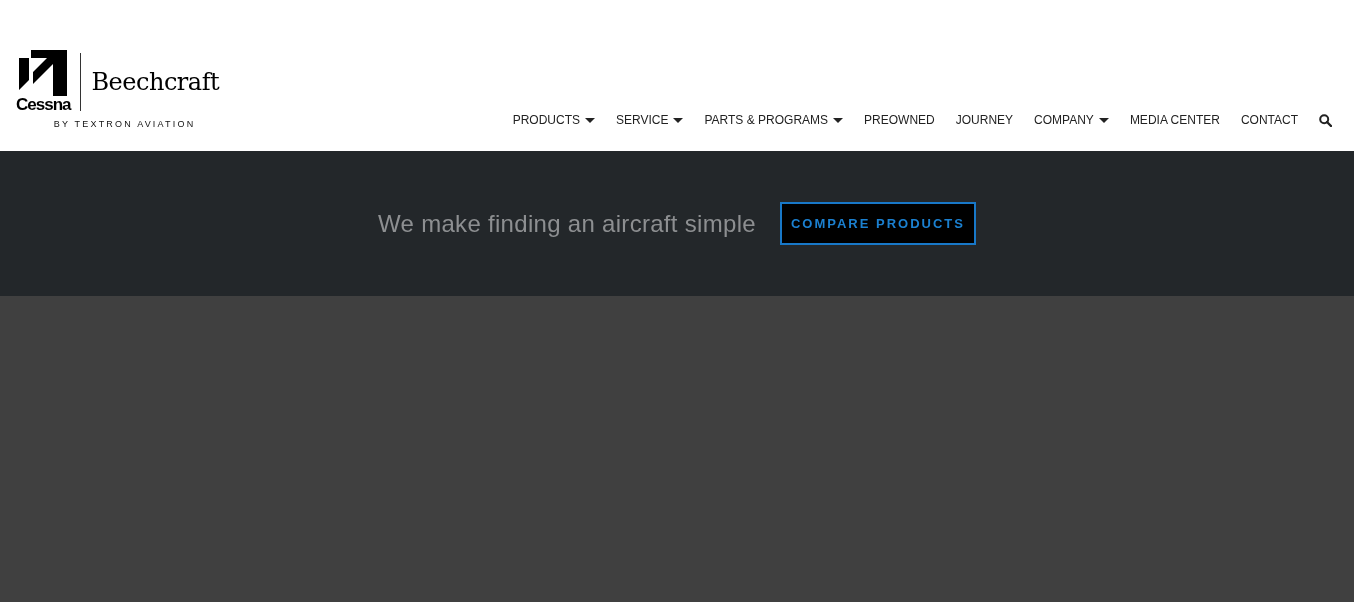 The image size is (1366, 602). Describe the element at coordinates (899, 120) in the screenshot. I see `nav-link: PREOWNED` at that location.